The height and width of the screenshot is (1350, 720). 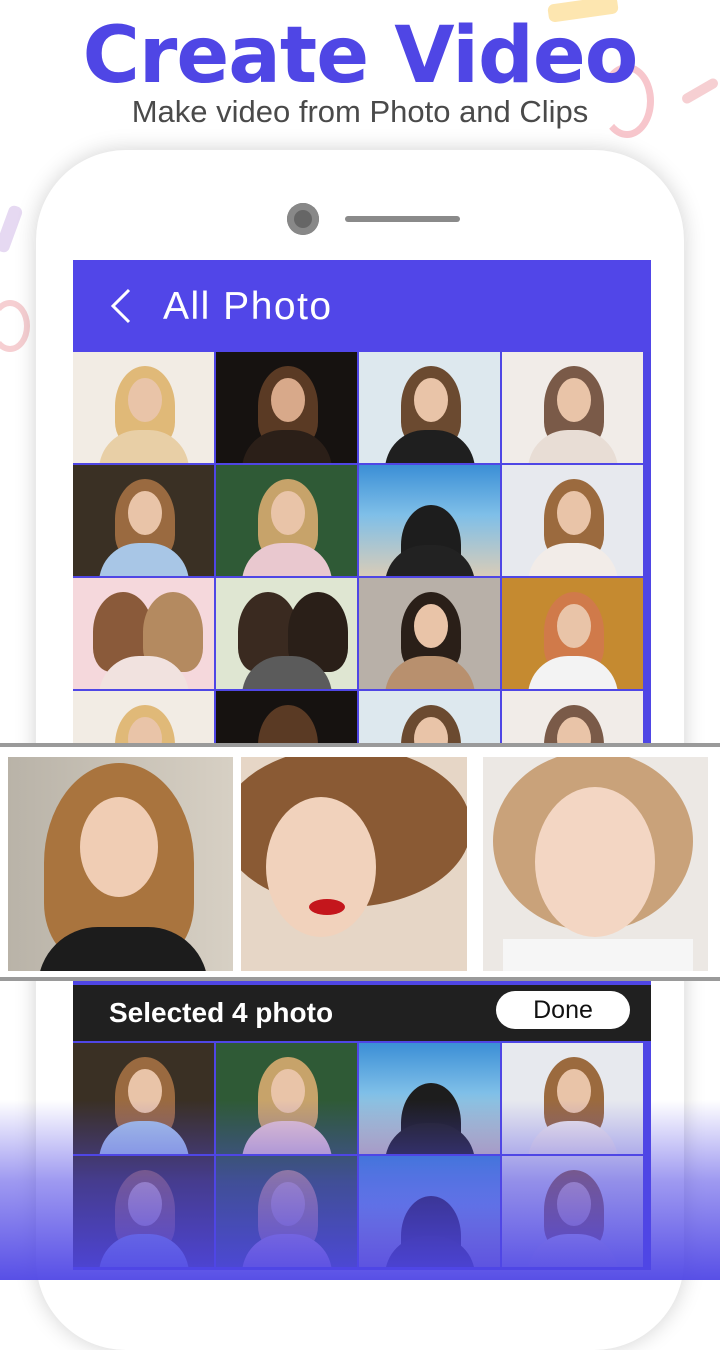 I want to click on page-title: All Photo, so click(x=248, y=306).